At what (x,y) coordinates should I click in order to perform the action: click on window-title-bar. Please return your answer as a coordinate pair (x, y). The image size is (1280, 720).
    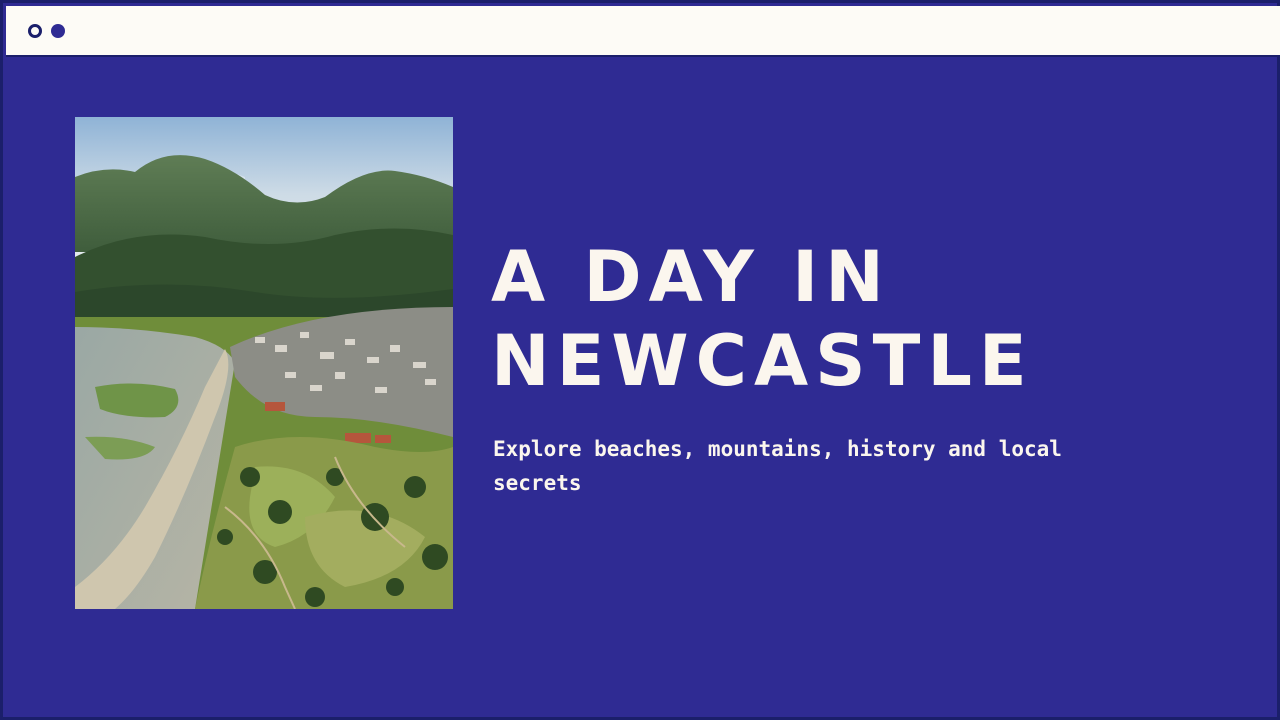
    Looking at the image, I should click on (643, 31).